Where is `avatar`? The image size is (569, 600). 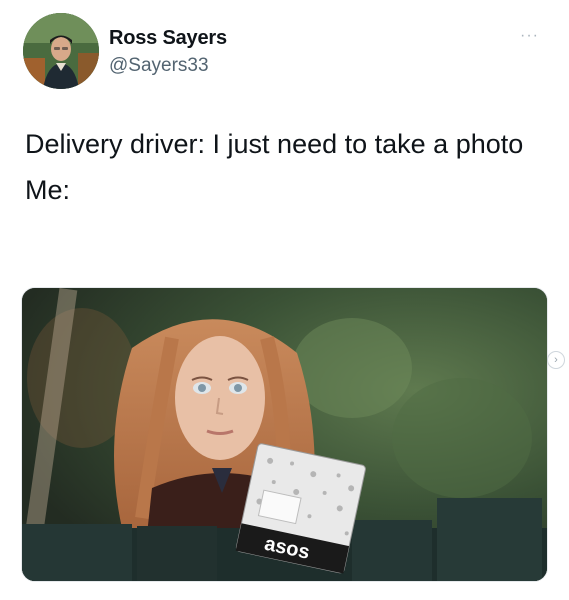 avatar is located at coordinates (61, 51).